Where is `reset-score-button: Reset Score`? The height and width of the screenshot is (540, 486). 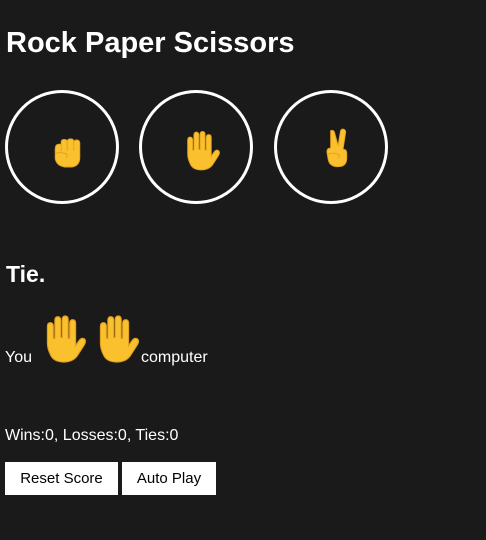 reset-score-button: Reset Score is located at coordinates (61, 478).